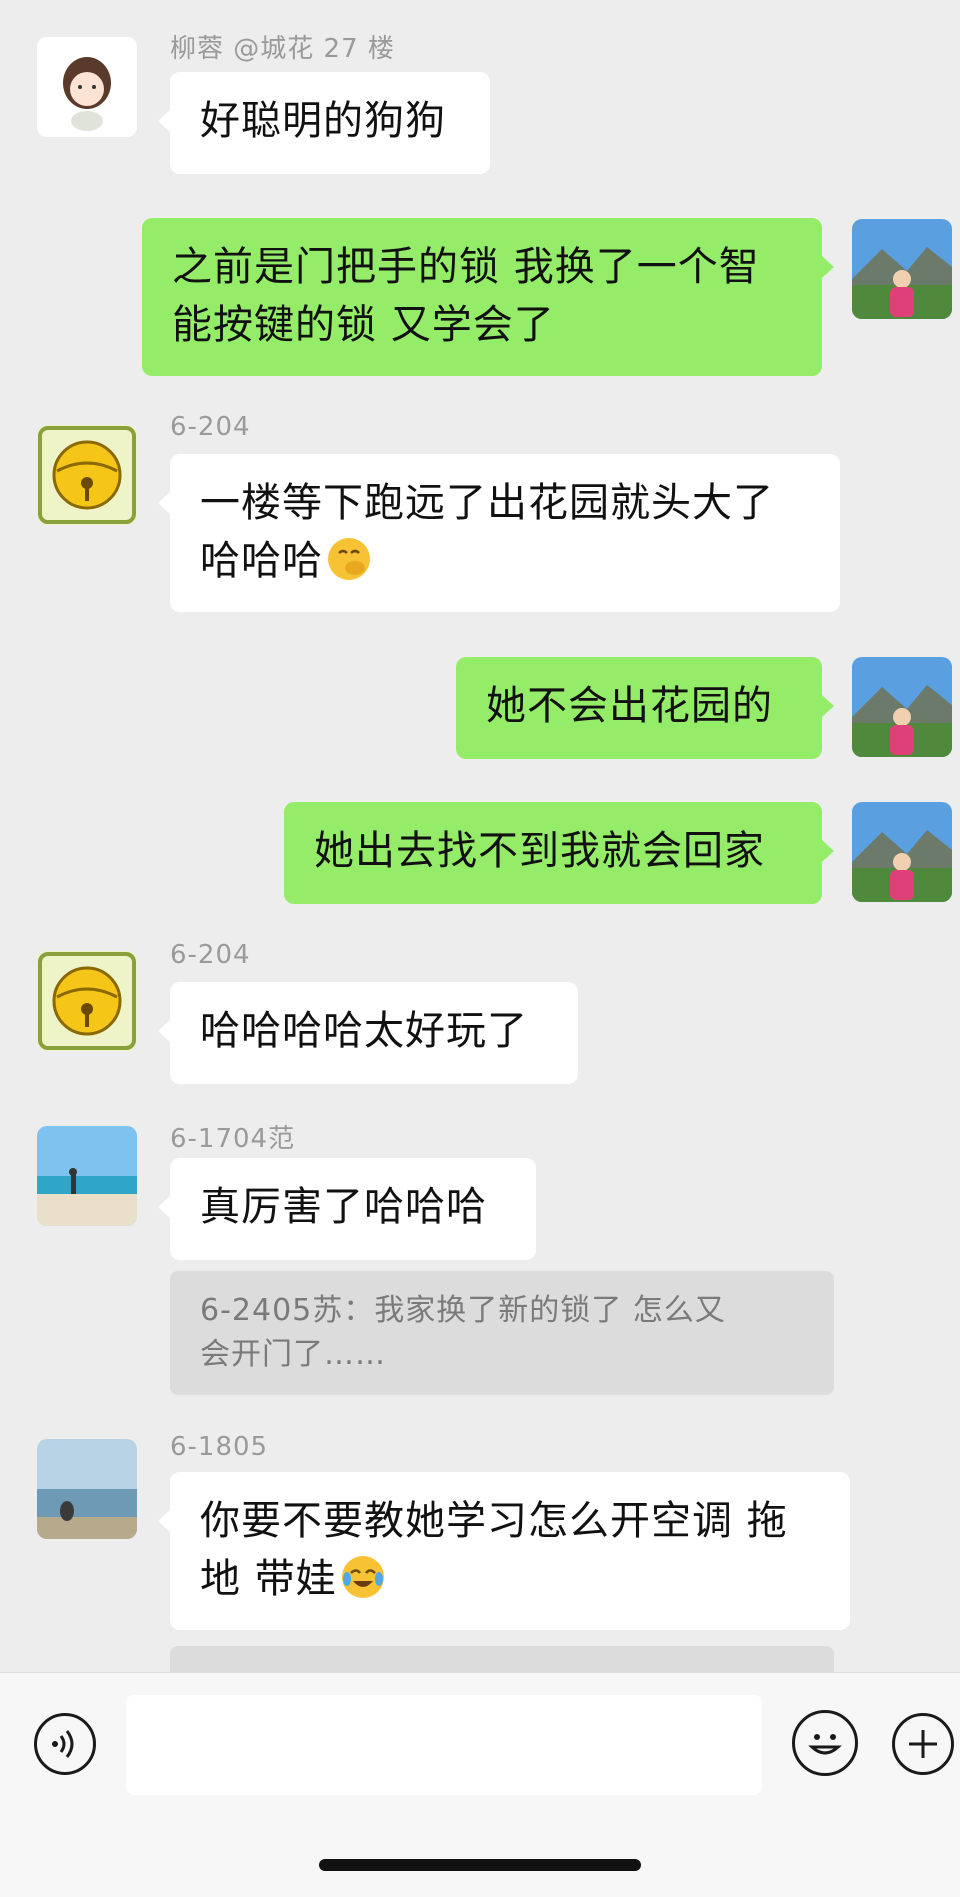 This screenshot has height=1897, width=960. Describe the element at coordinates (268, 1579) in the screenshot. I see `message-text-line: 地 带娃` at that location.